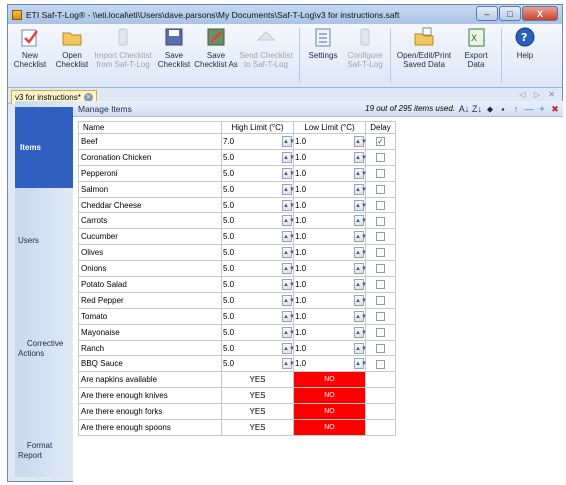 This screenshot has height=485, width=566. I want to click on table-row: Carrots 5.0 ▲▼ 1.0 ▲▼, so click(237, 221).